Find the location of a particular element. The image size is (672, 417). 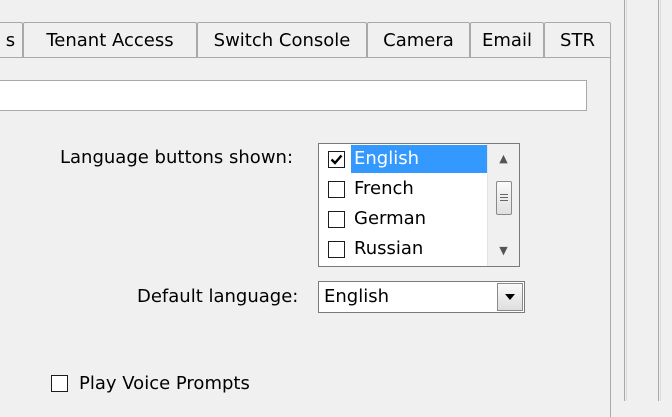

checkbox-russian is located at coordinates (336, 249).